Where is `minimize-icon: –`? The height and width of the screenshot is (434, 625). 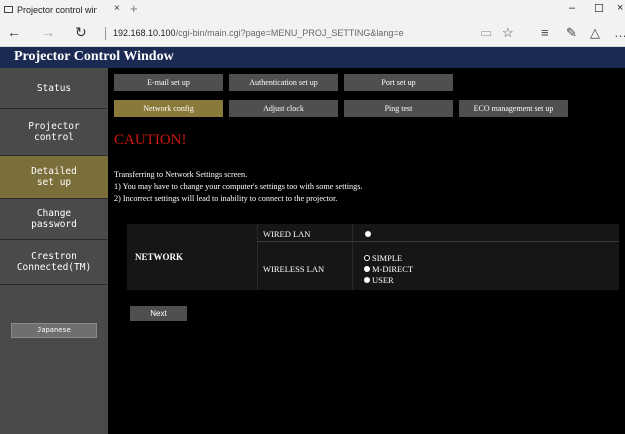 minimize-icon: – is located at coordinates (572, 8).